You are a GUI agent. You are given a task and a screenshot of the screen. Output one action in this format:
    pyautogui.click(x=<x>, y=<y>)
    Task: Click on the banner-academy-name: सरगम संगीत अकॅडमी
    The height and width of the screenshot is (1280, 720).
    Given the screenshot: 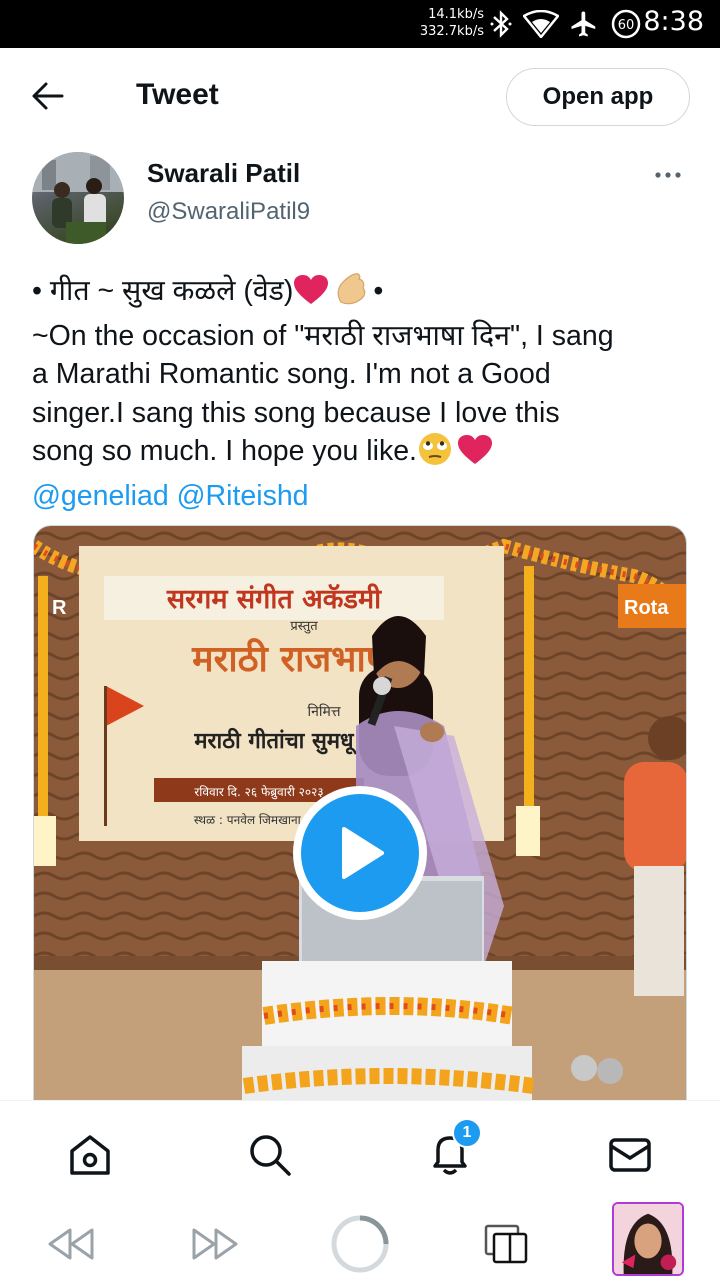 What is the action you would take?
    pyautogui.click(x=274, y=599)
    